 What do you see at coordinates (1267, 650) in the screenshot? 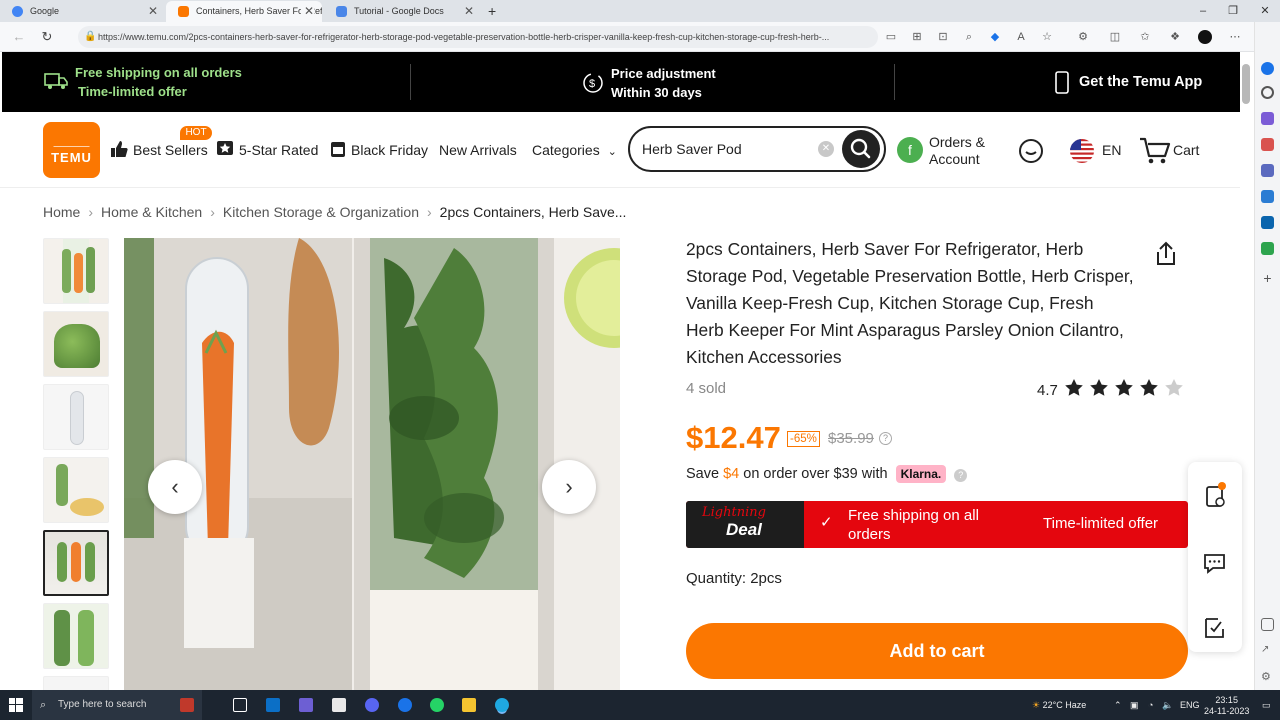
I see `open-icon: ↗` at bounding box center [1267, 650].